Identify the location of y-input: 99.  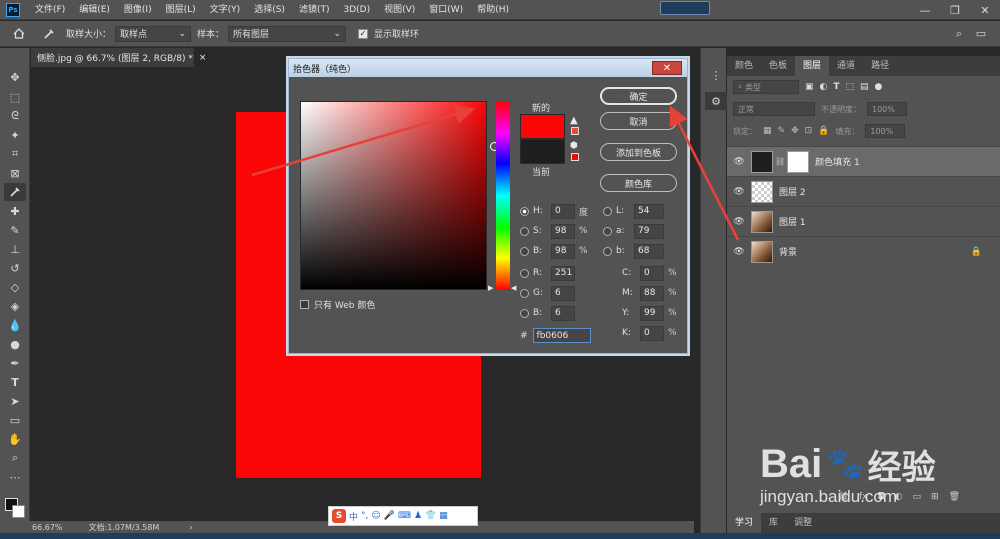
(652, 313).